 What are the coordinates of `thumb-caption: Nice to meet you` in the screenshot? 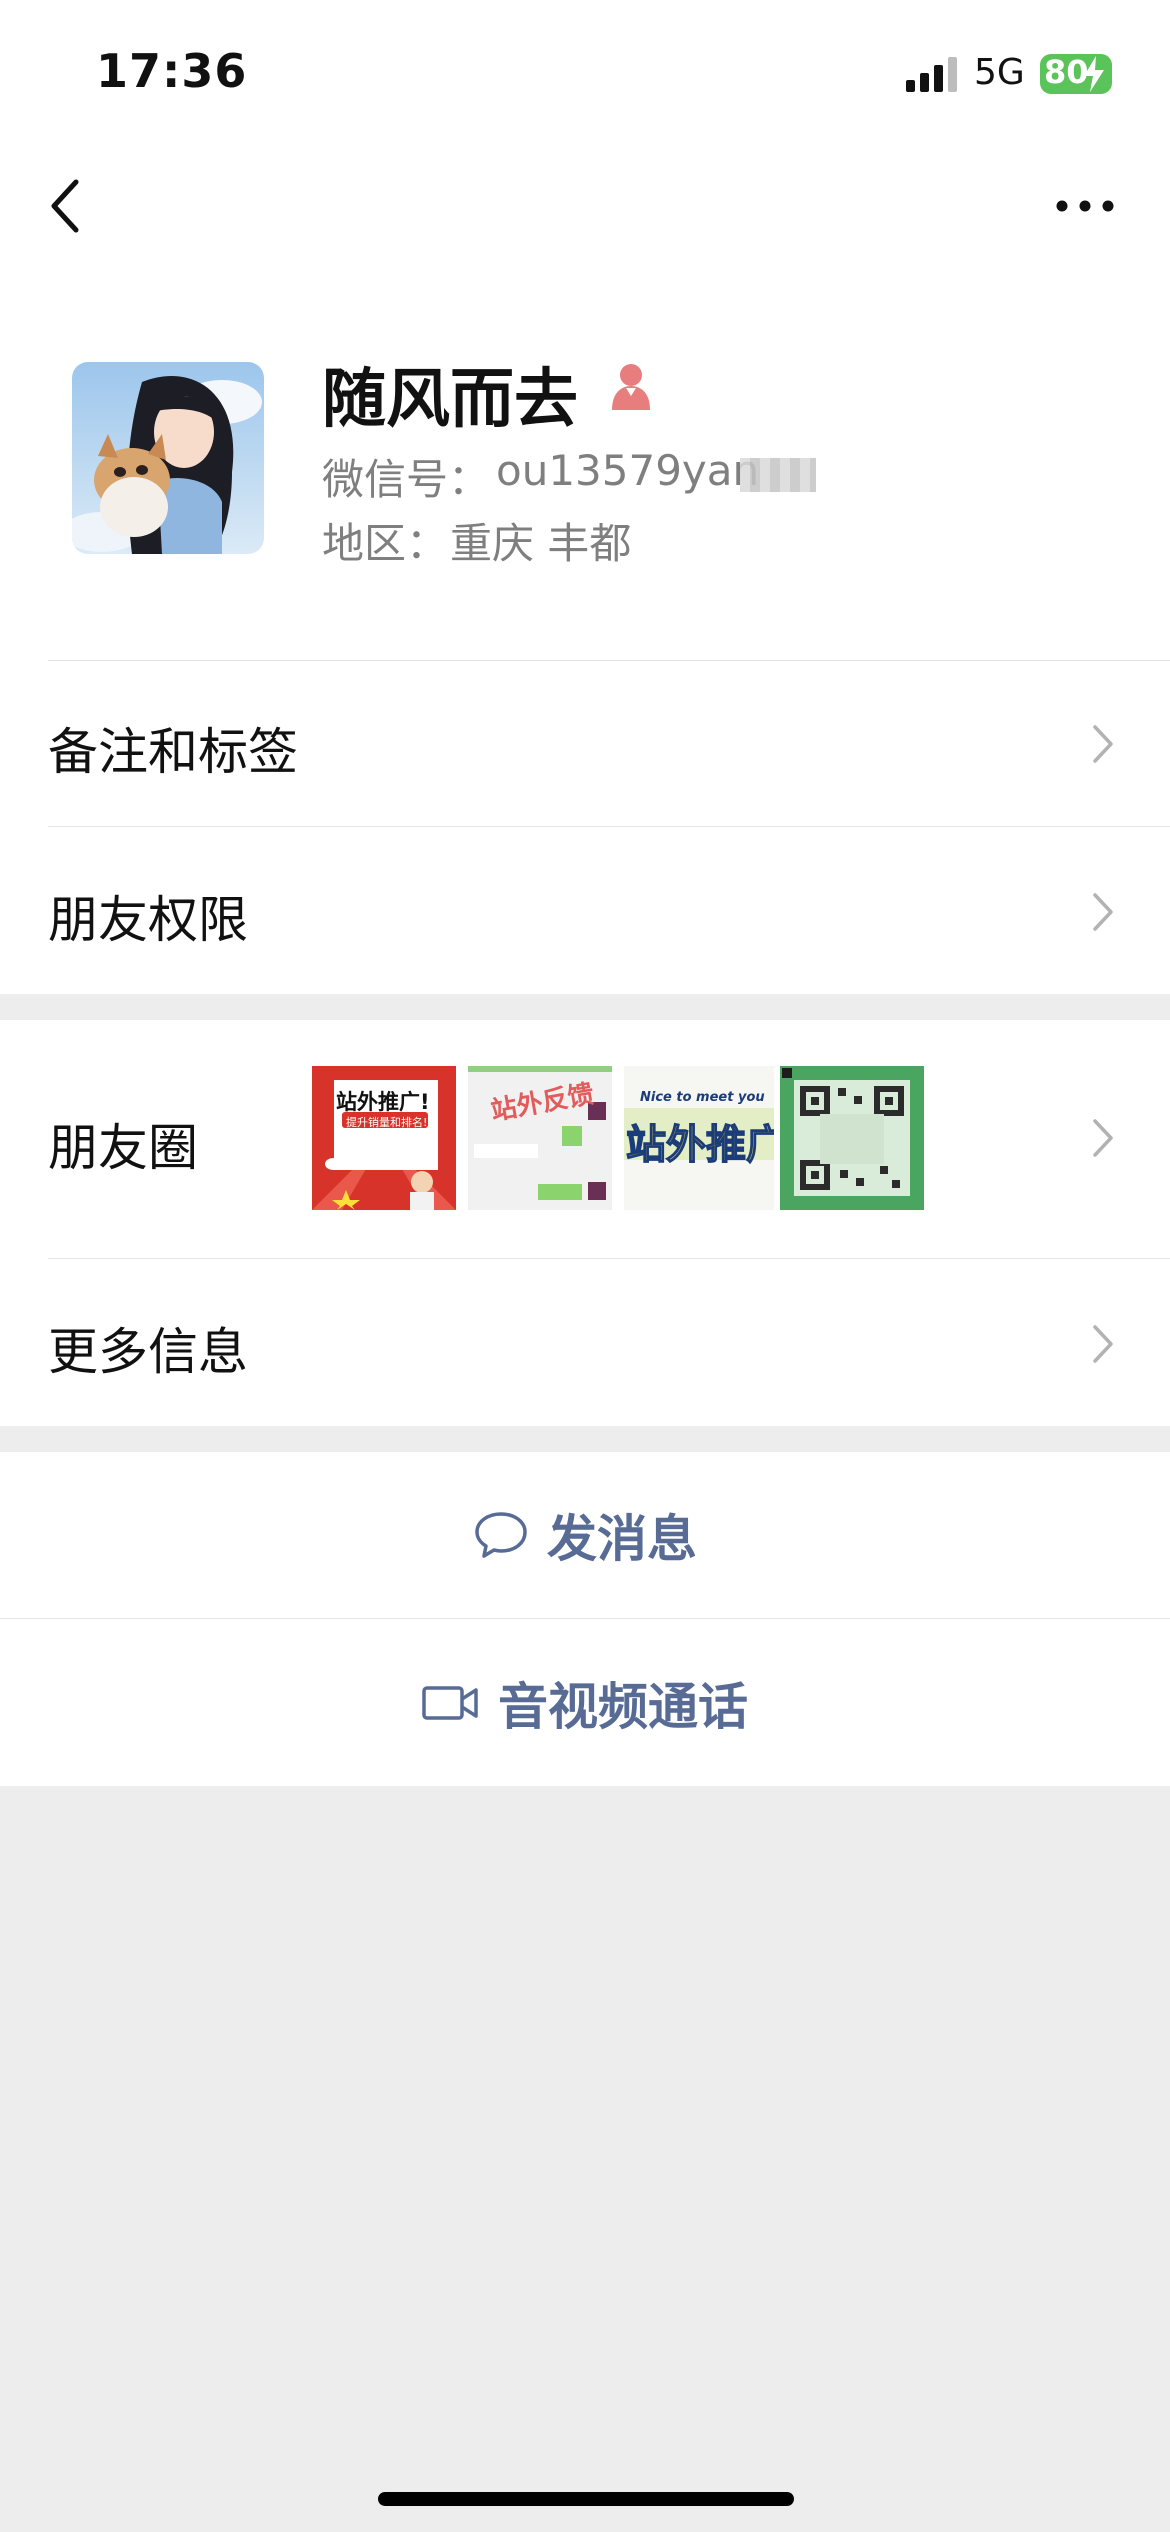 It's located at (702, 1097).